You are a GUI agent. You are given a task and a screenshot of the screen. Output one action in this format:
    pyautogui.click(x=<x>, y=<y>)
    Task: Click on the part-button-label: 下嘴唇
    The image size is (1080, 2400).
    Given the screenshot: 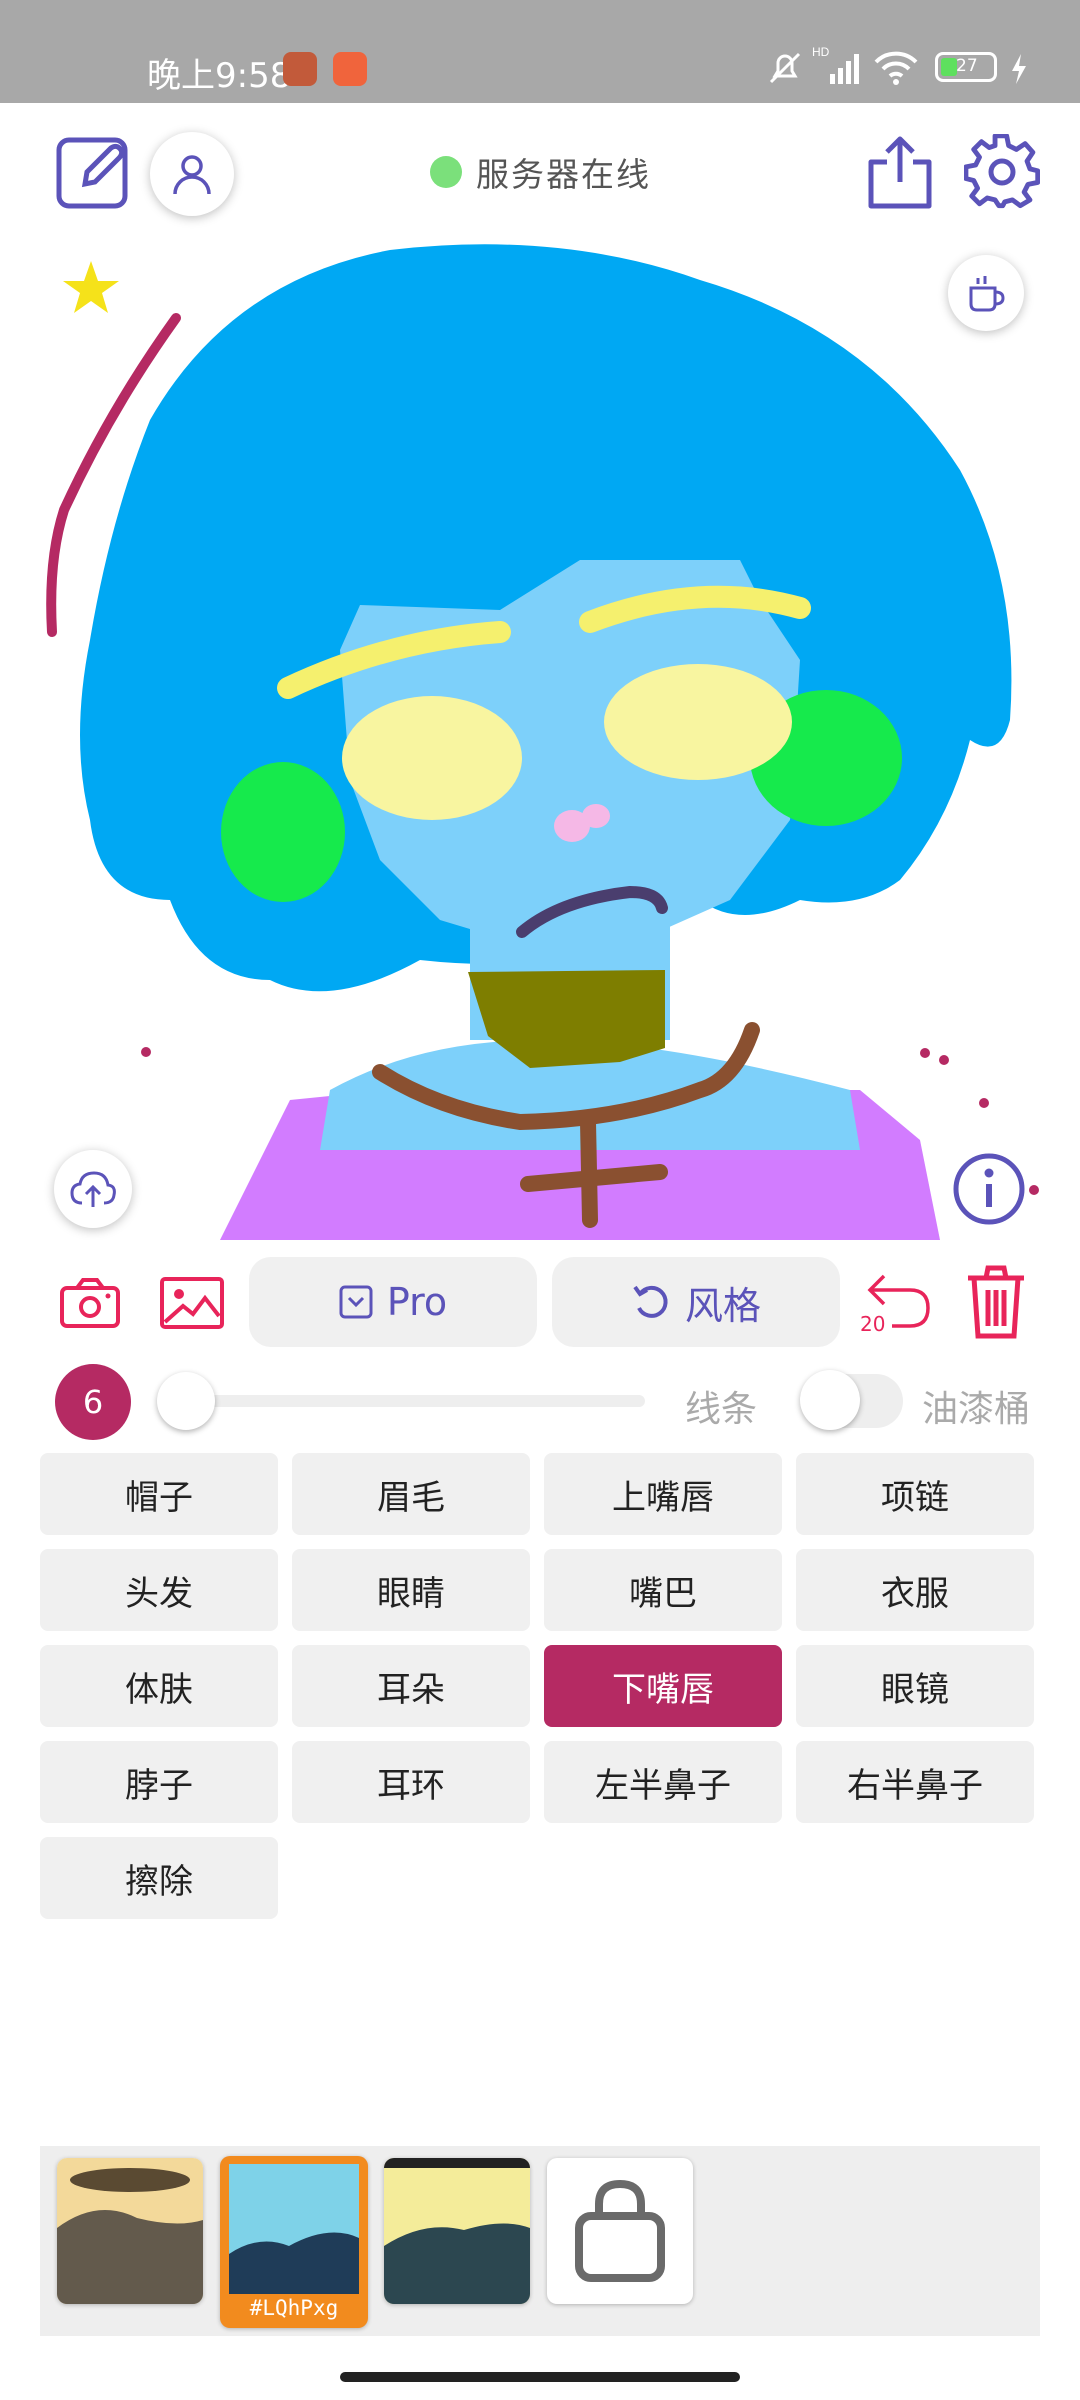 What is the action you would take?
    pyautogui.click(x=663, y=1689)
    